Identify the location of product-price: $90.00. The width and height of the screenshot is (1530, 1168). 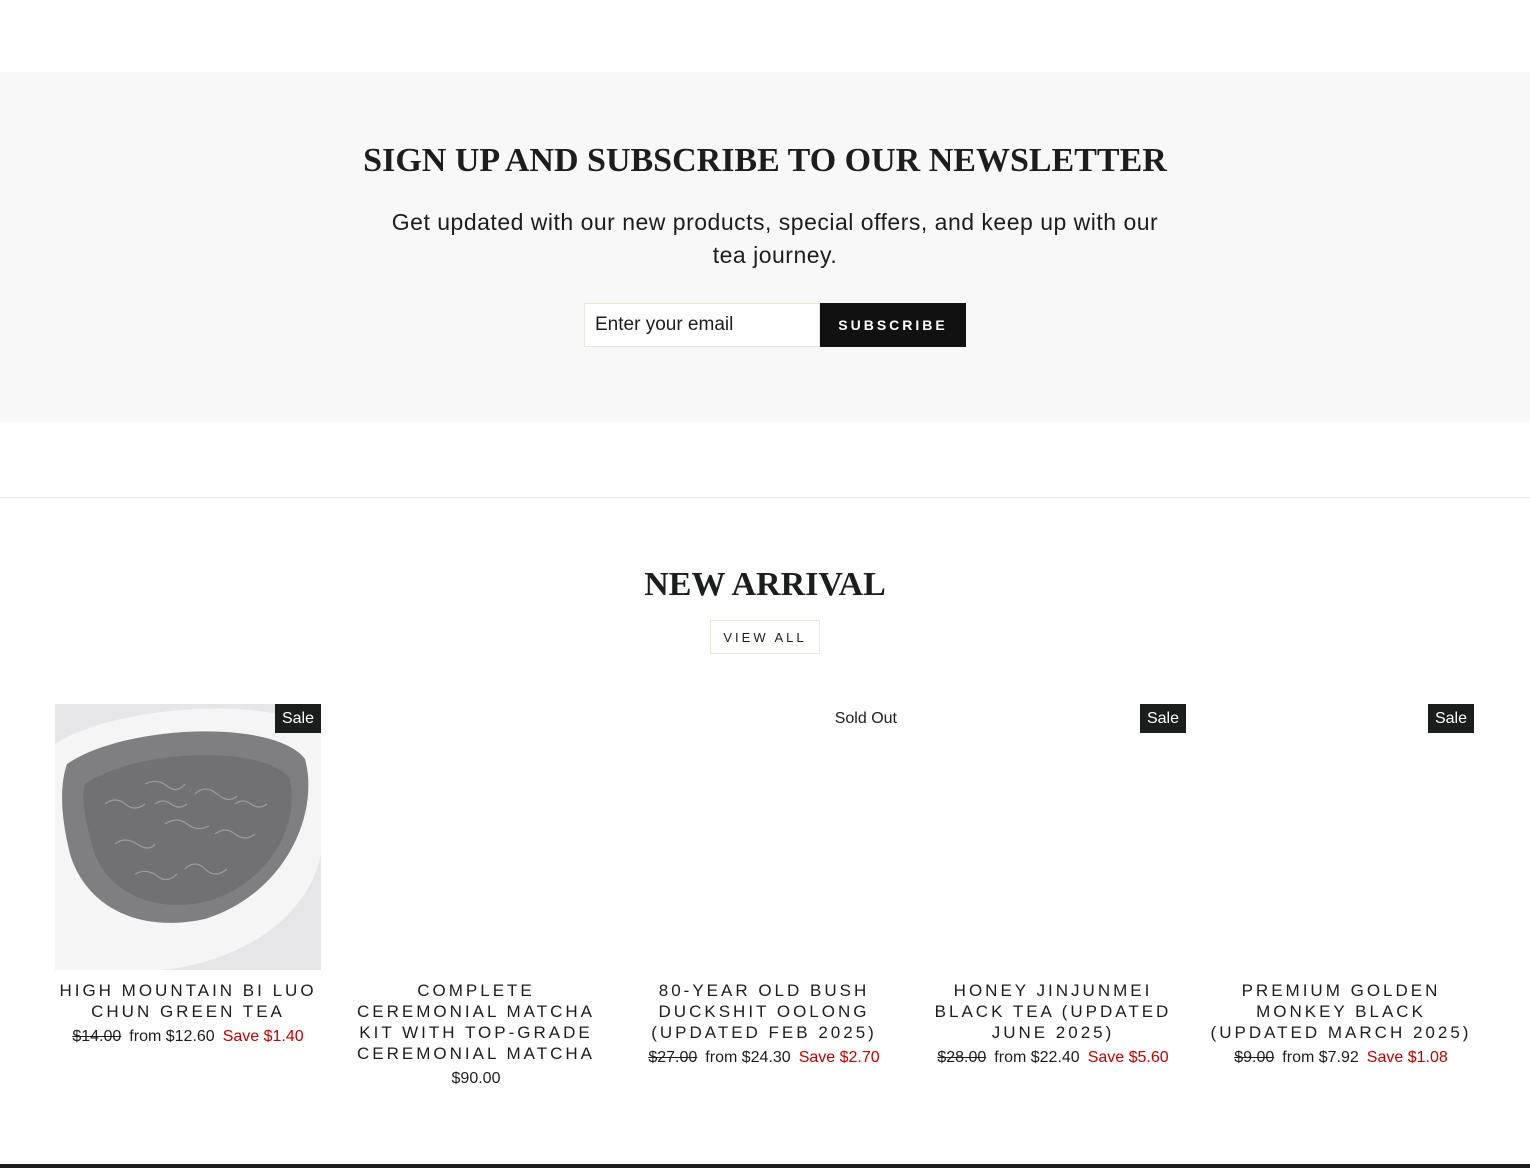
(476, 1079).